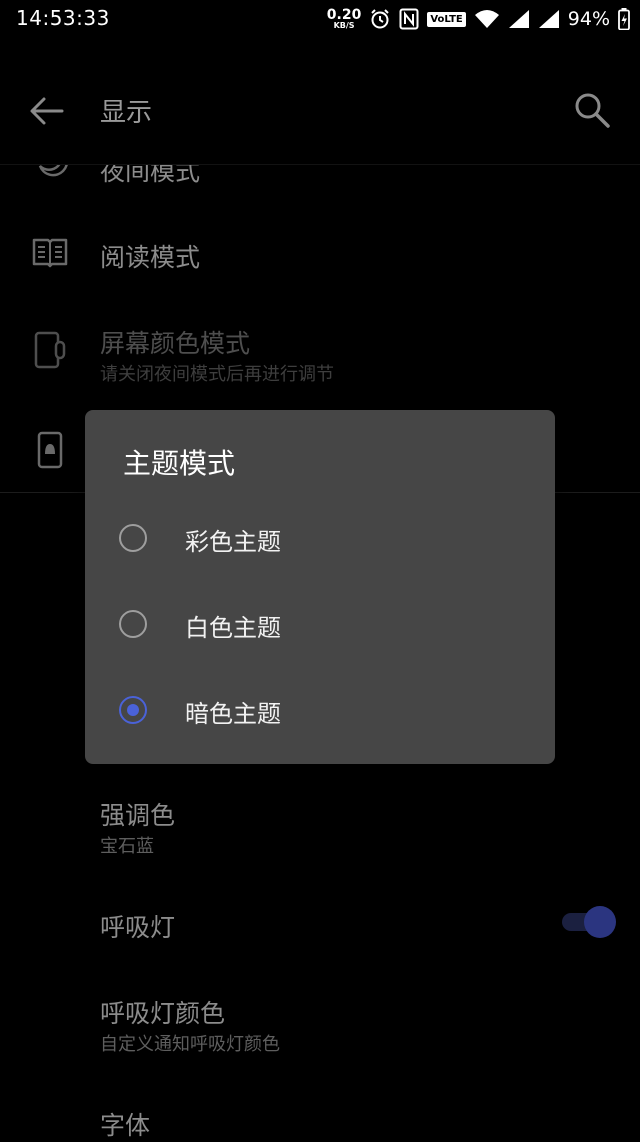 The image size is (640, 1142). Describe the element at coordinates (127, 846) in the screenshot. I see `accent-color-value: 宝石蓝` at that location.